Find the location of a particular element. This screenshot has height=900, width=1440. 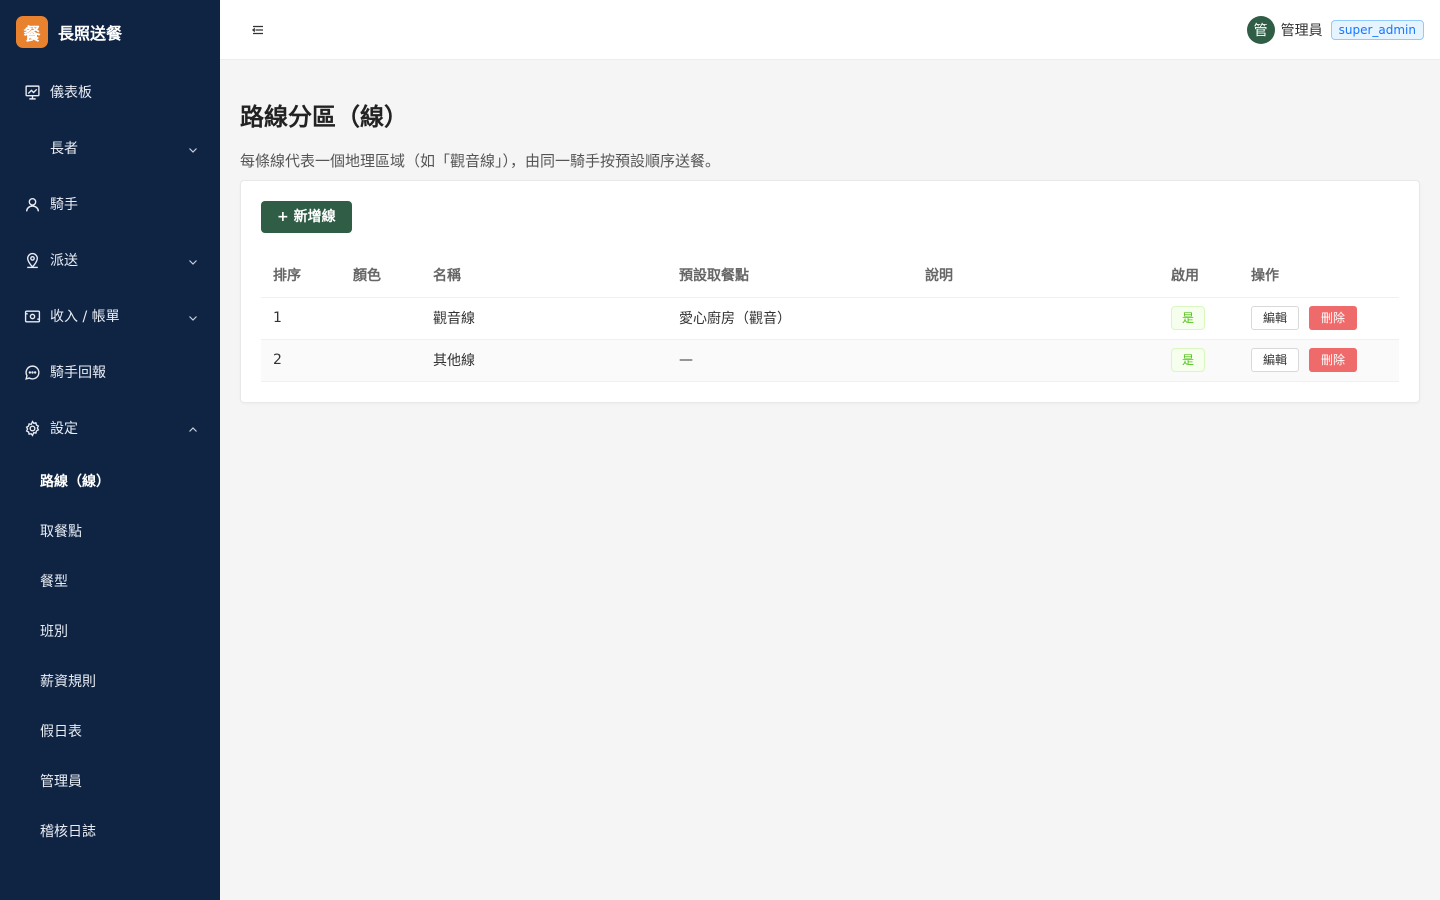

sidebar-item-settings: 設定 is located at coordinates (110, 428).